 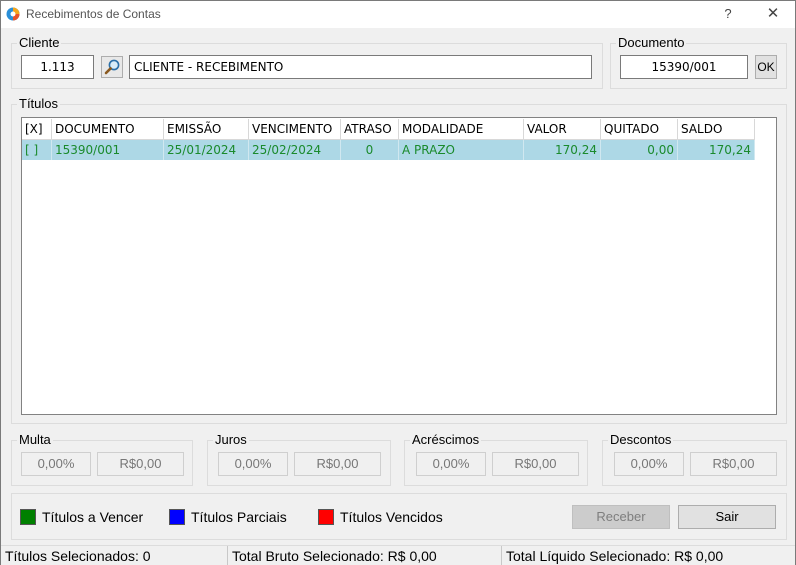 What do you see at coordinates (639, 129) in the screenshot?
I see `column-header-quitado: QUITADO` at bounding box center [639, 129].